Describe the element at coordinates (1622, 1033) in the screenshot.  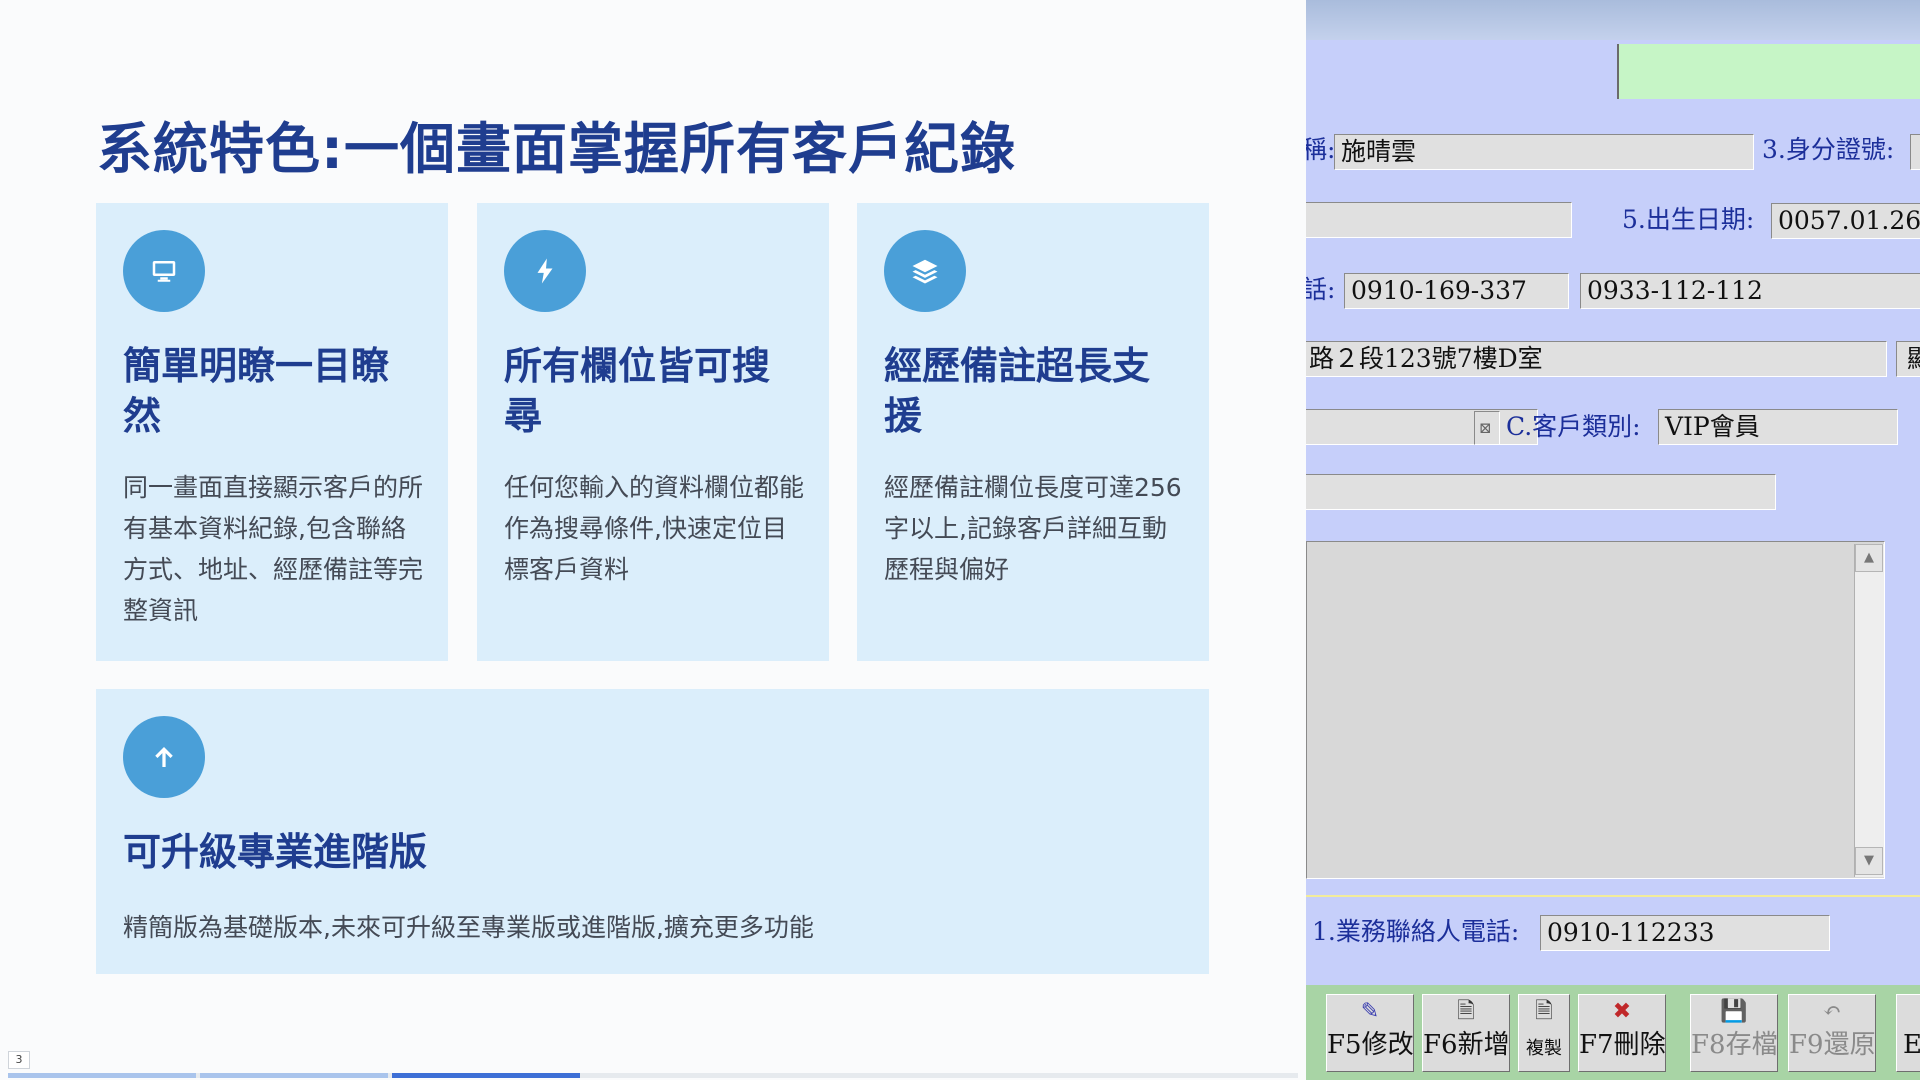
I see `delete-button: ✖ F7刪除` at that location.